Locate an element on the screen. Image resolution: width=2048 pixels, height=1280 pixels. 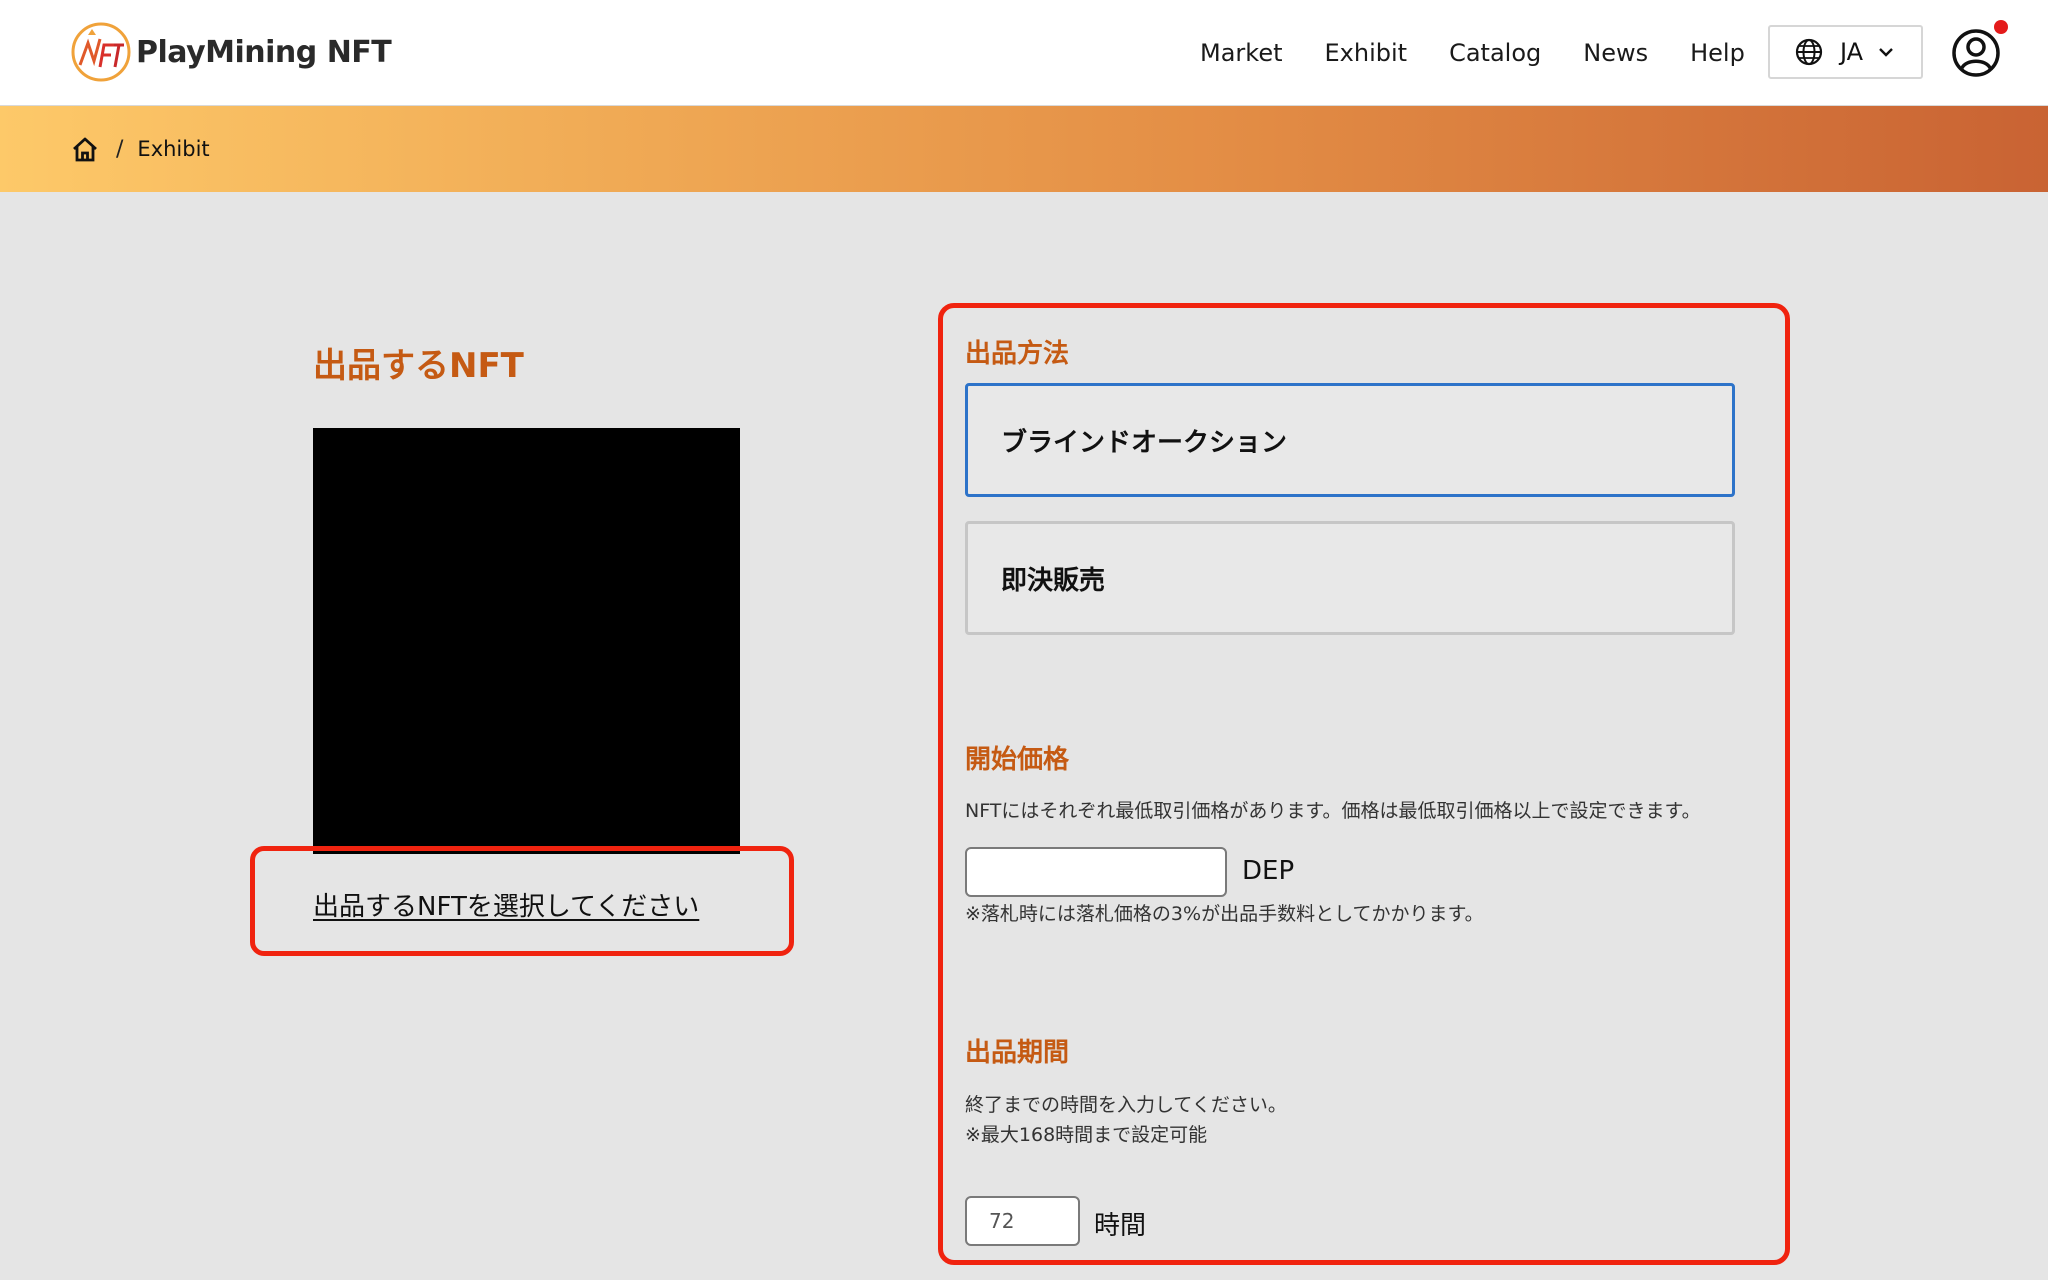
notification-dot is located at coordinates (2001, 27).